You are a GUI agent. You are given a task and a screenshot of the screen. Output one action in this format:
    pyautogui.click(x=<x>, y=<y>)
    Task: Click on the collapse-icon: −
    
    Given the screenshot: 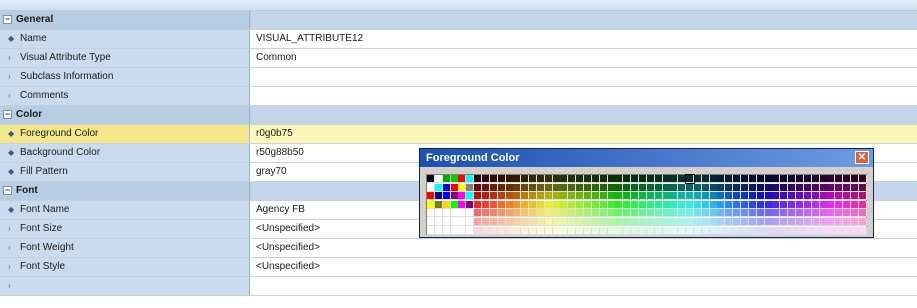 What is the action you would take?
    pyautogui.click(x=7, y=190)
    